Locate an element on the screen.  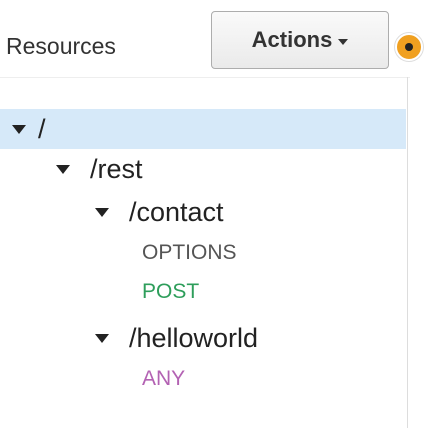
tree-item-root: / is located at coordinates (203, 129).